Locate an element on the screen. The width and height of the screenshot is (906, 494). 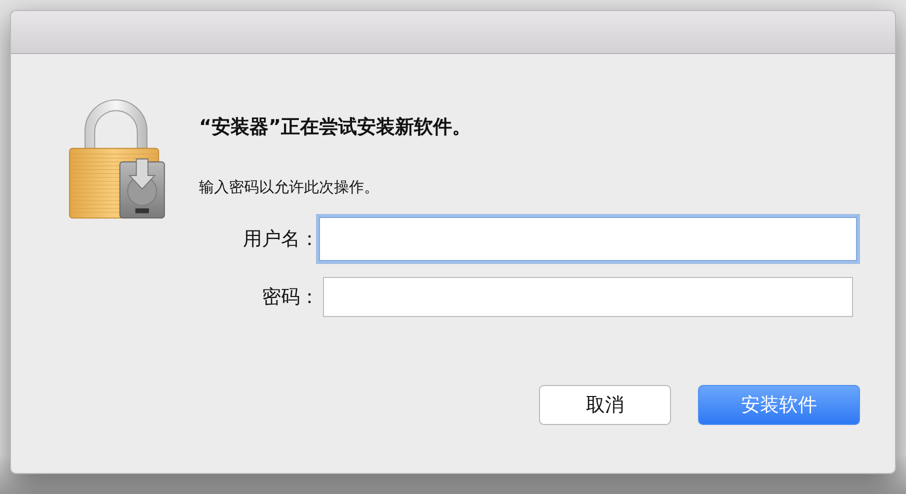
field-label: 密码： is located at coordinates (290, 297).